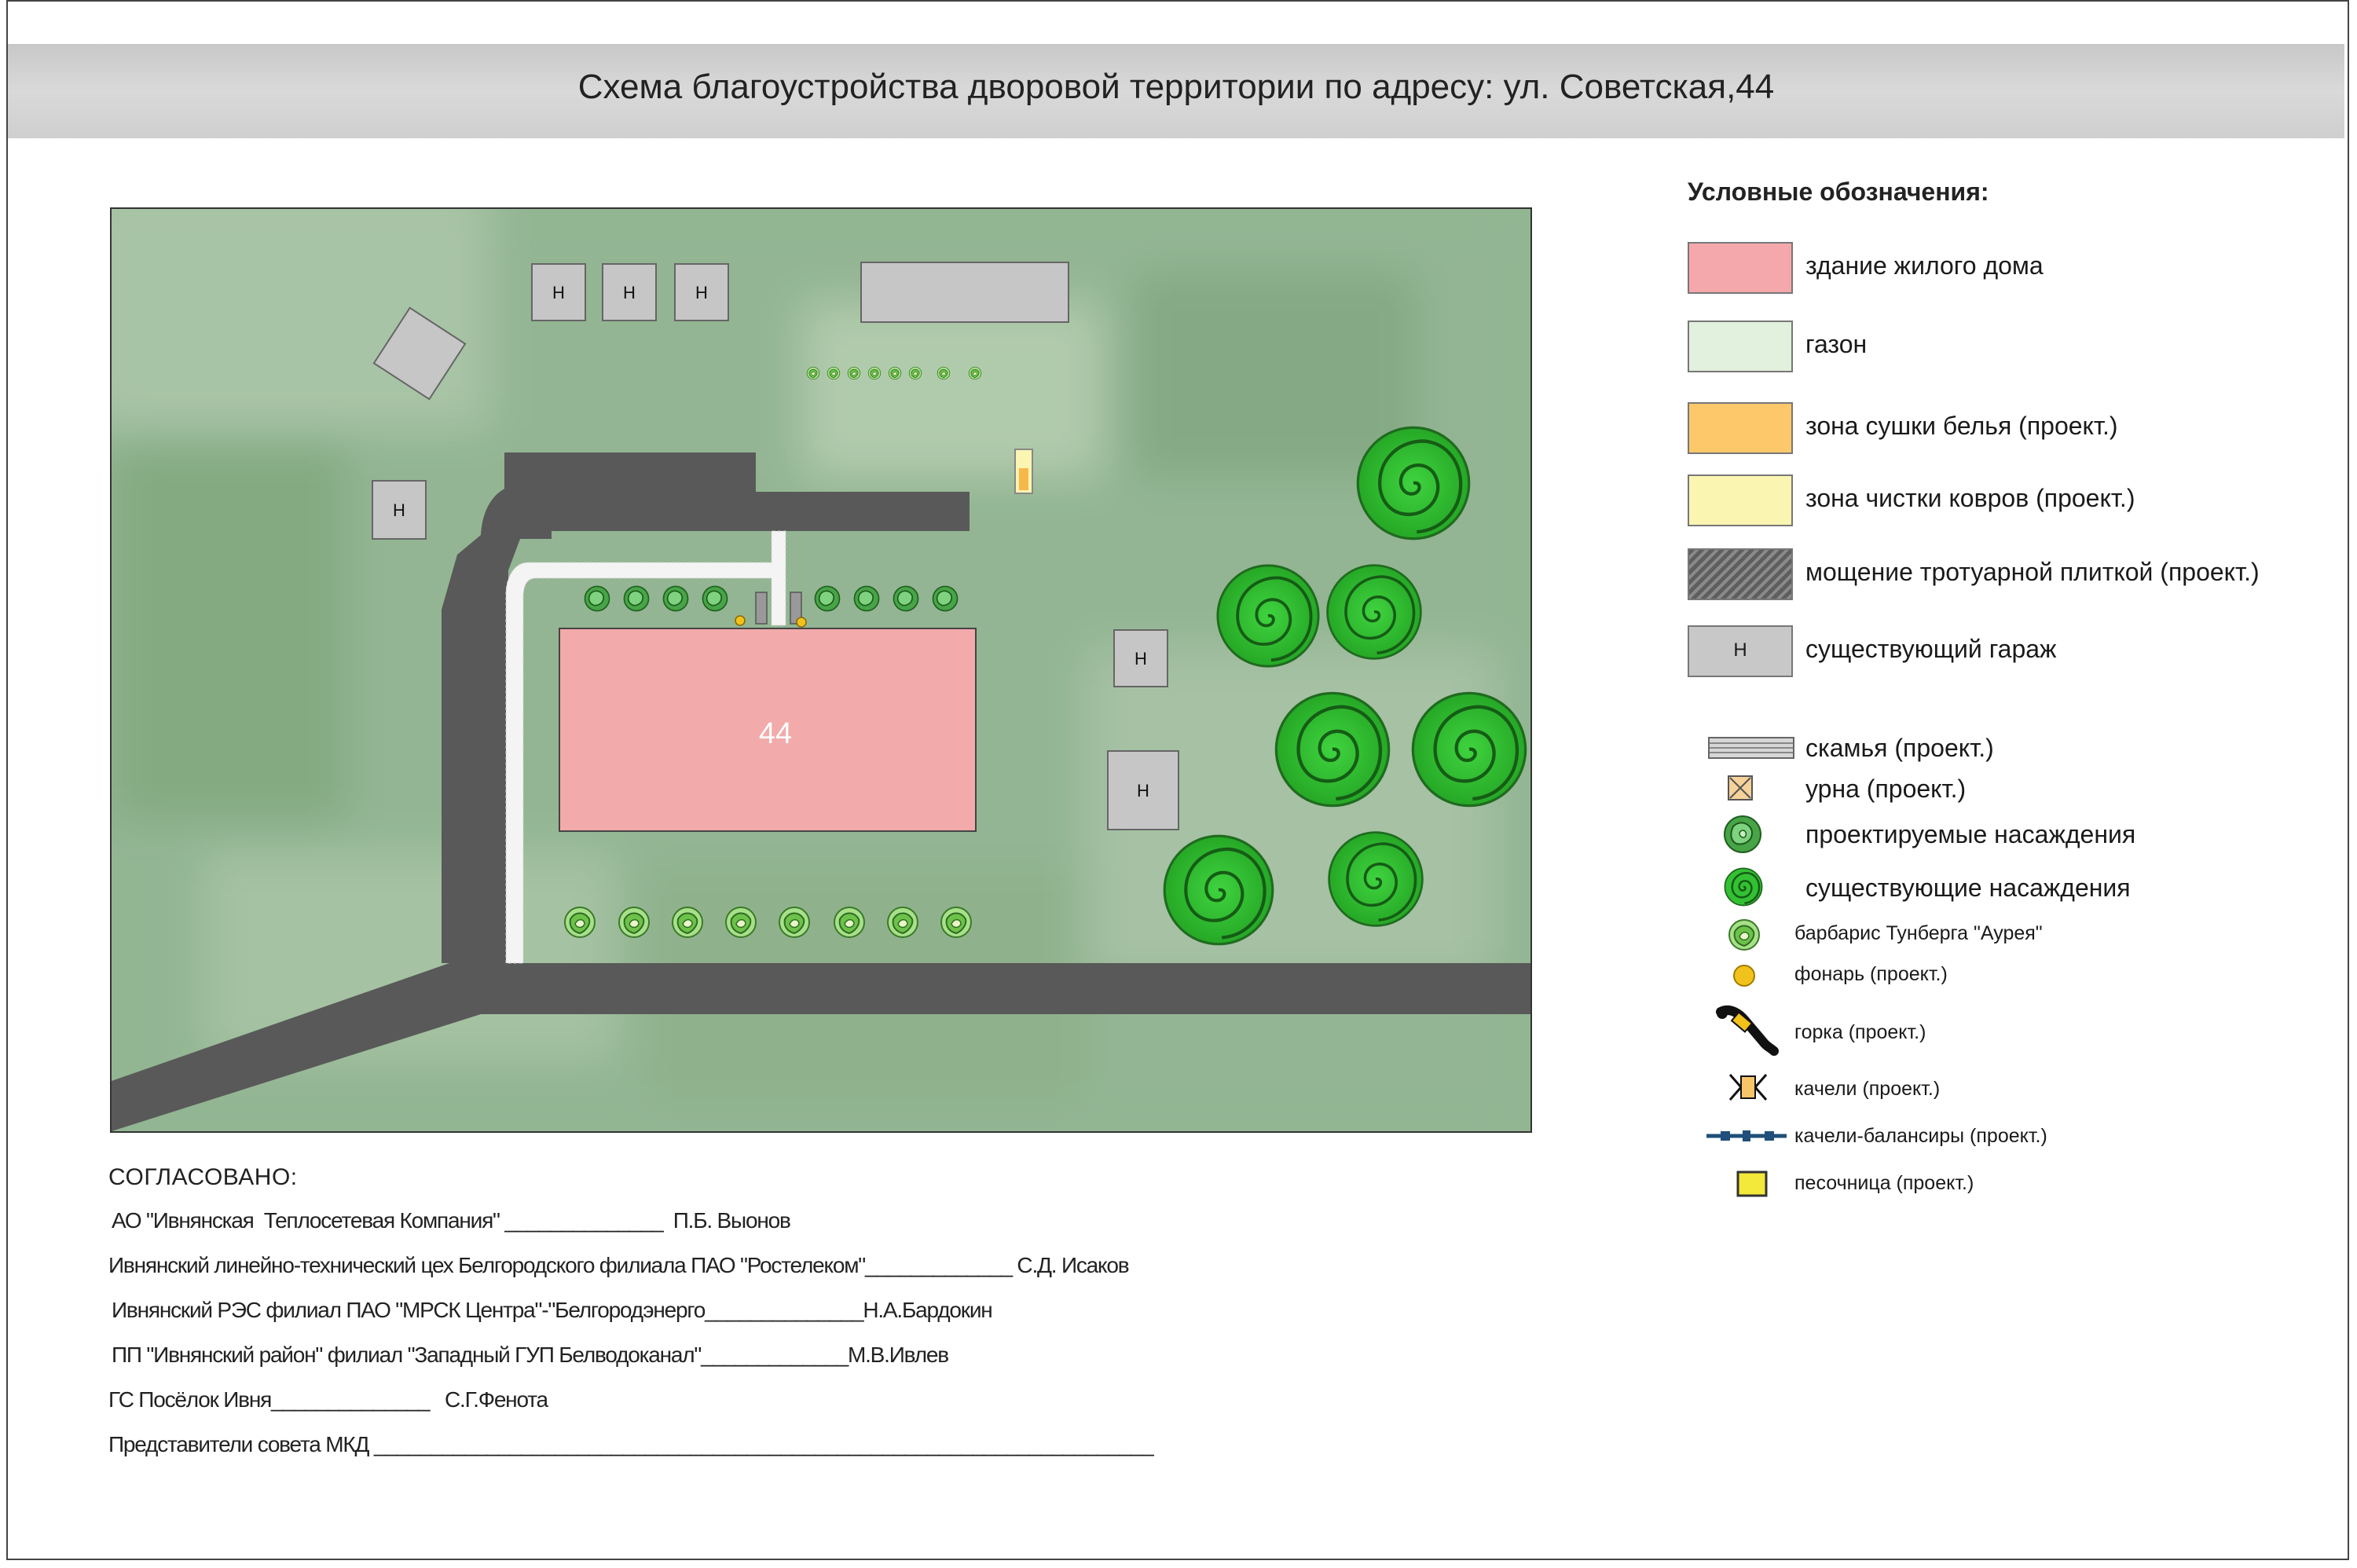 The height and width of the screenshot is (1568, 2357). I want to click on seesaw-icon, so click(1746, 1135).